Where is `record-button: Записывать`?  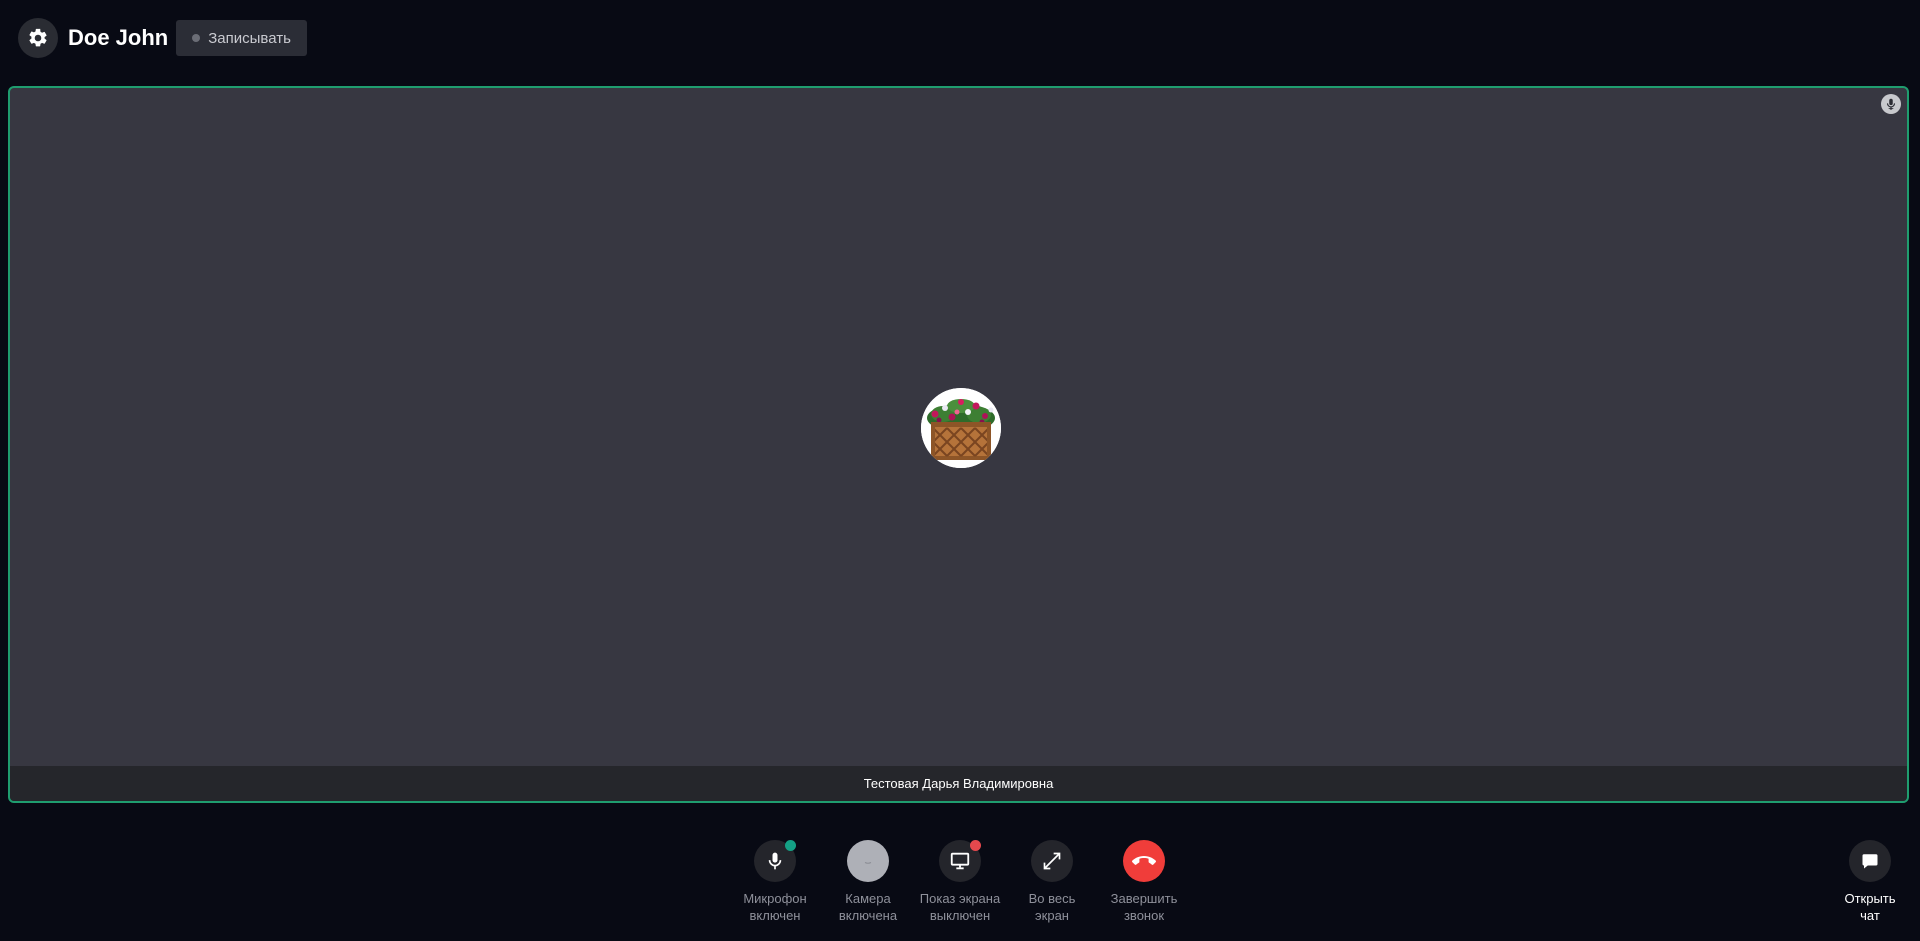
record-button: Записывать is located at coordinates (241, 38).